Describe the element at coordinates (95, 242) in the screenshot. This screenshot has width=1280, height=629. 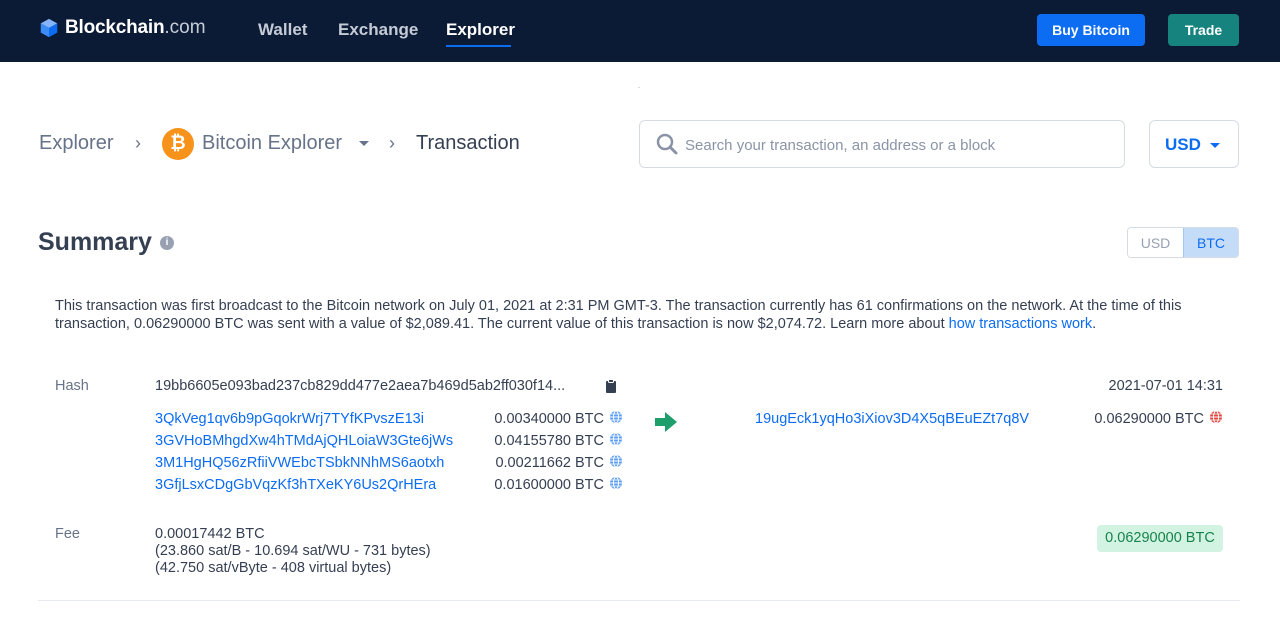
I see `summary-title: Summary` at that location.